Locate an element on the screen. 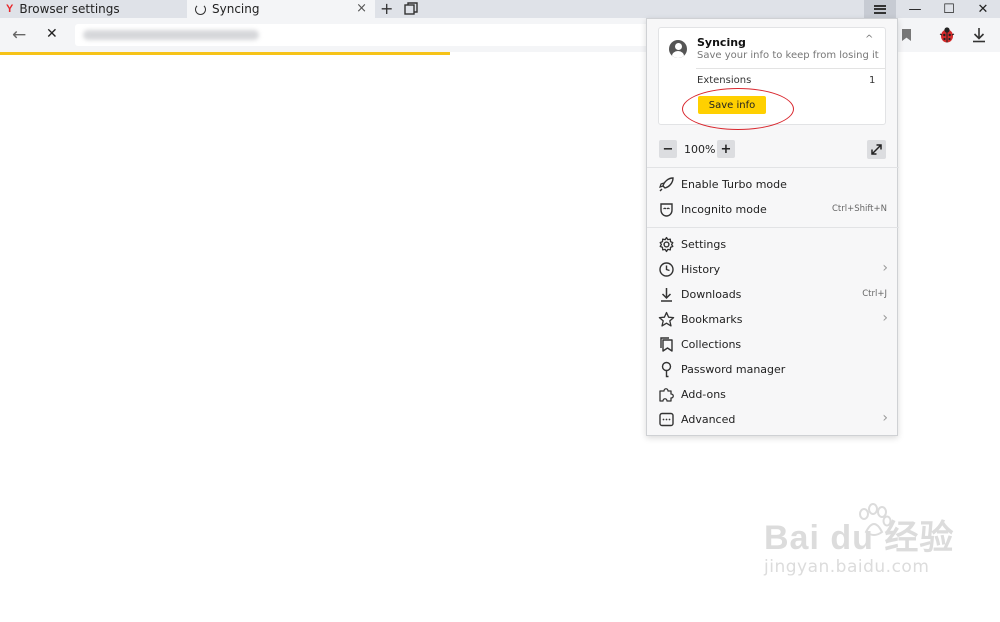 This screenshot has height=622, width=1000. watermark-sub: jingyan.baidu.com is located at coordinates (847, 567).